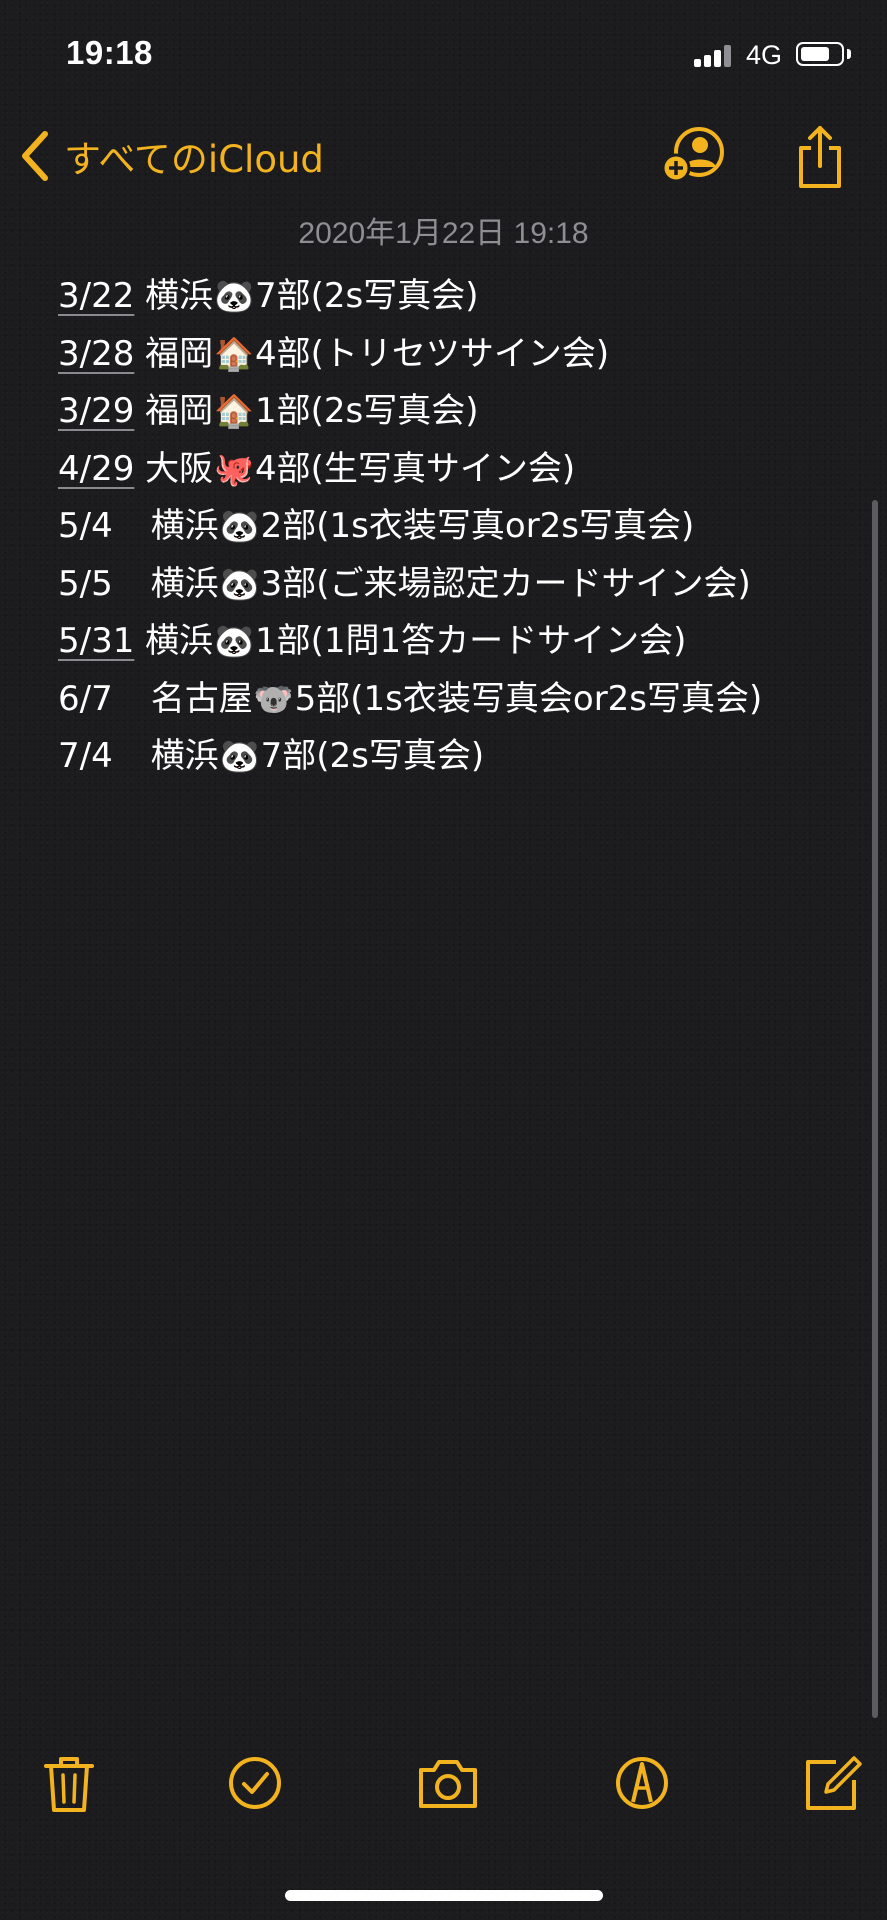 The width and height of the screenshot is (887, 1920). Describe the element at coordinates (196, 698) in the screenshot. I see `venue-text: 名古屋` at that location.